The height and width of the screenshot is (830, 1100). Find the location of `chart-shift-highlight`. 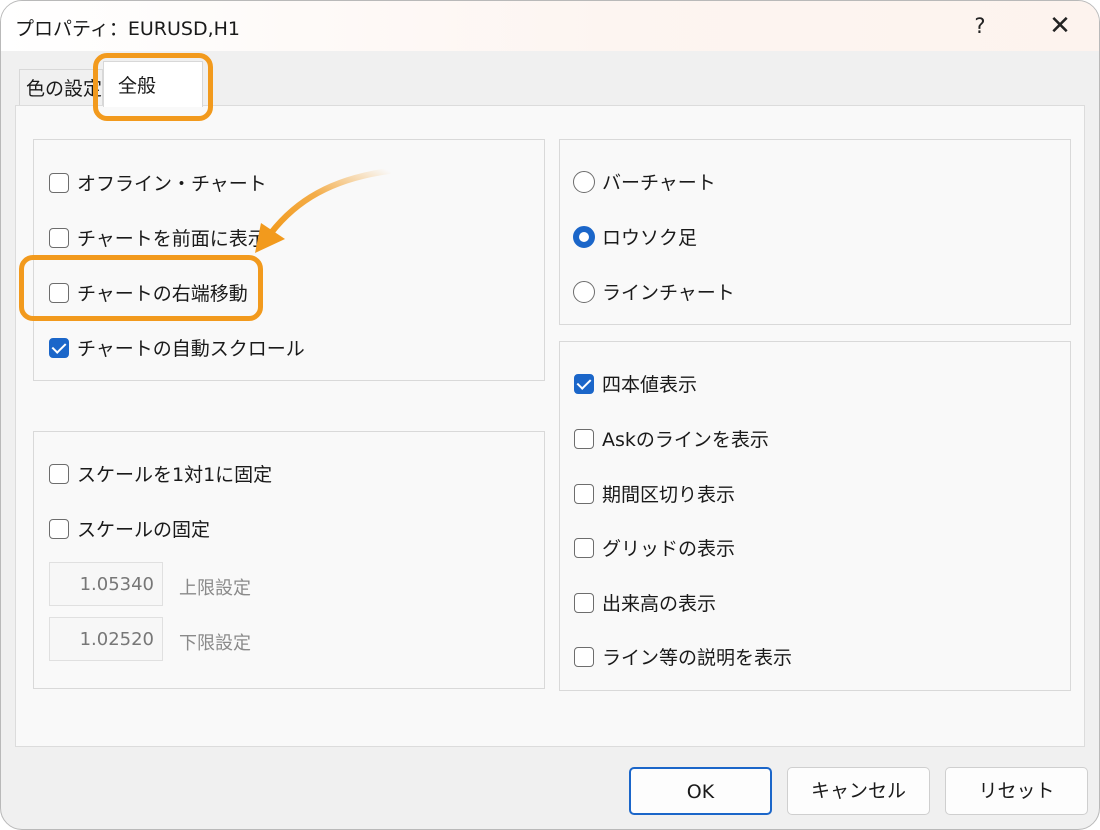

chart-shift-highlight is located at coordinates (141, 288).